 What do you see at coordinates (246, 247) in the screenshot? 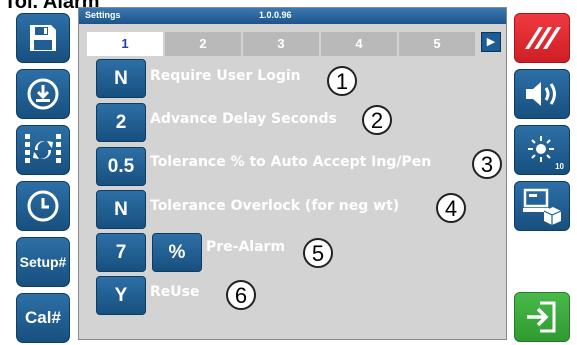
I see `pre-alarm-label: Pre-Alarm` at bounding box center [246, 247].